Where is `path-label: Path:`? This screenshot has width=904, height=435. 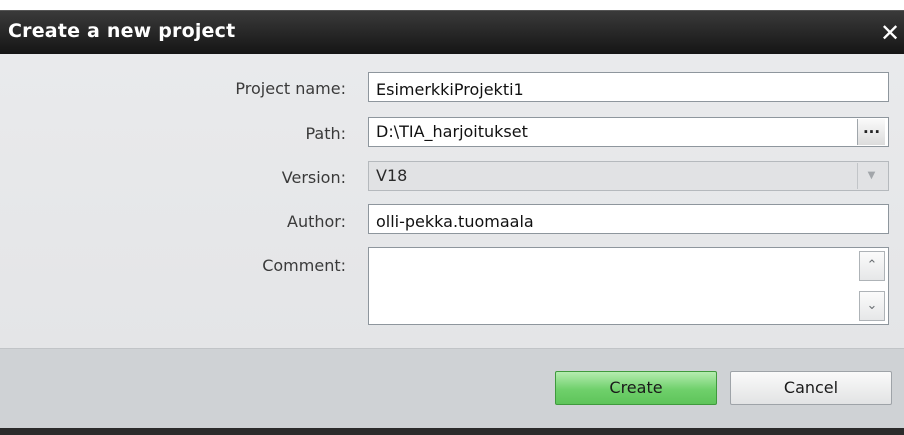
path-label: Path: is located at coordinates (325, 133).